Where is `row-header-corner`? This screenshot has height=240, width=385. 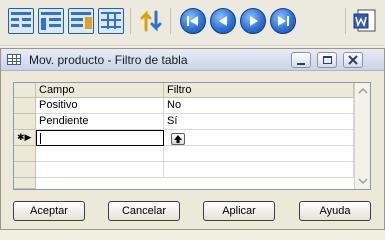
row-header-corner is located at coordinates (25, 90).